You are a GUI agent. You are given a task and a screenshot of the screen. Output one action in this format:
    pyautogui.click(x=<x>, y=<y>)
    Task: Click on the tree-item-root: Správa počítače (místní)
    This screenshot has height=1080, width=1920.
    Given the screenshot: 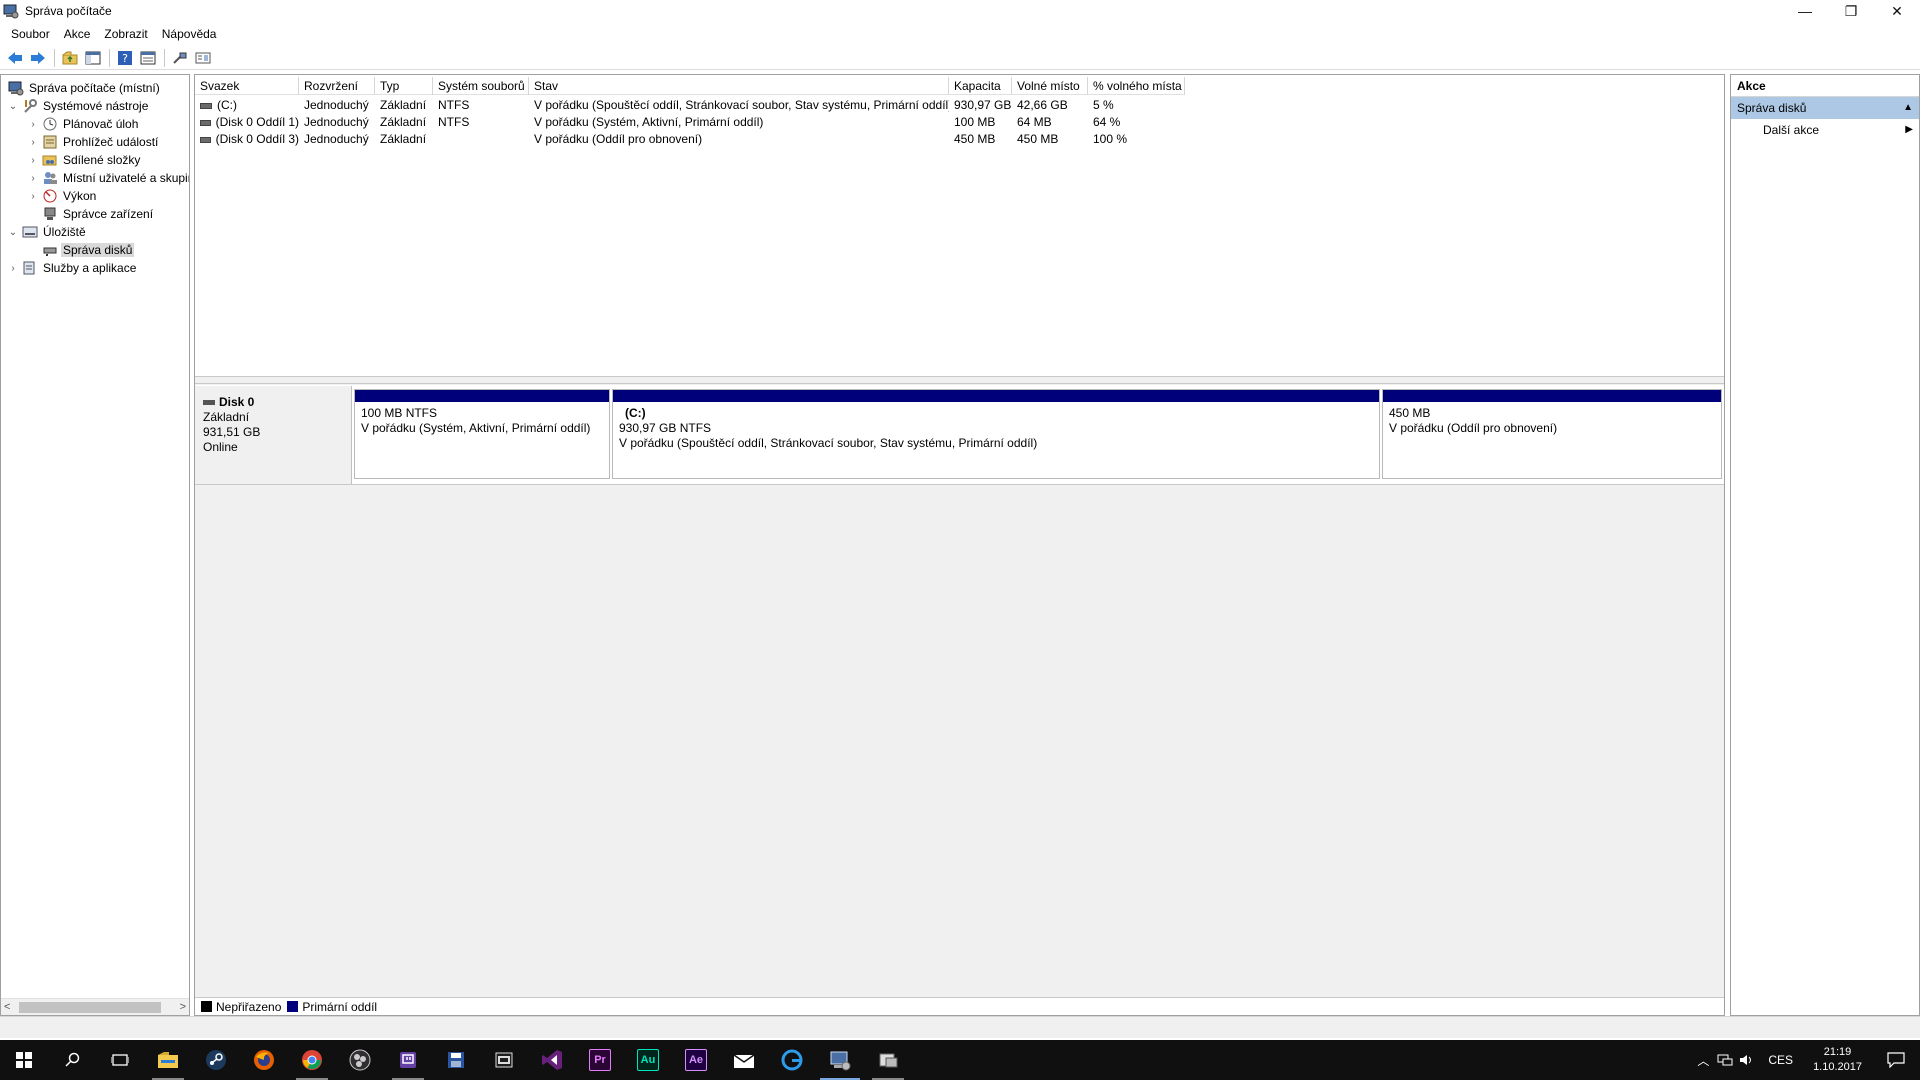 What is the action you would take?
    pyautogui.click(x=83, y=88)
    